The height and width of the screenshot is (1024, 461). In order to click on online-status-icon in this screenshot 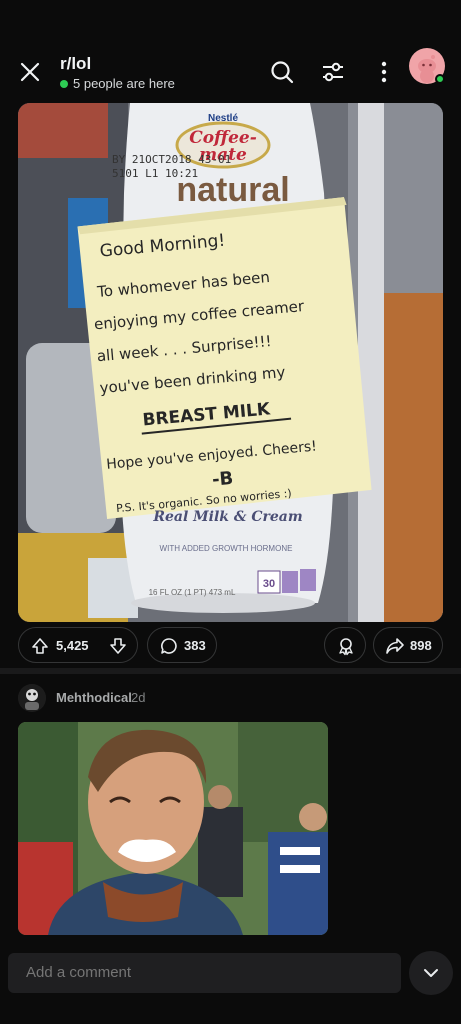, I will do `click(440, 79)`.